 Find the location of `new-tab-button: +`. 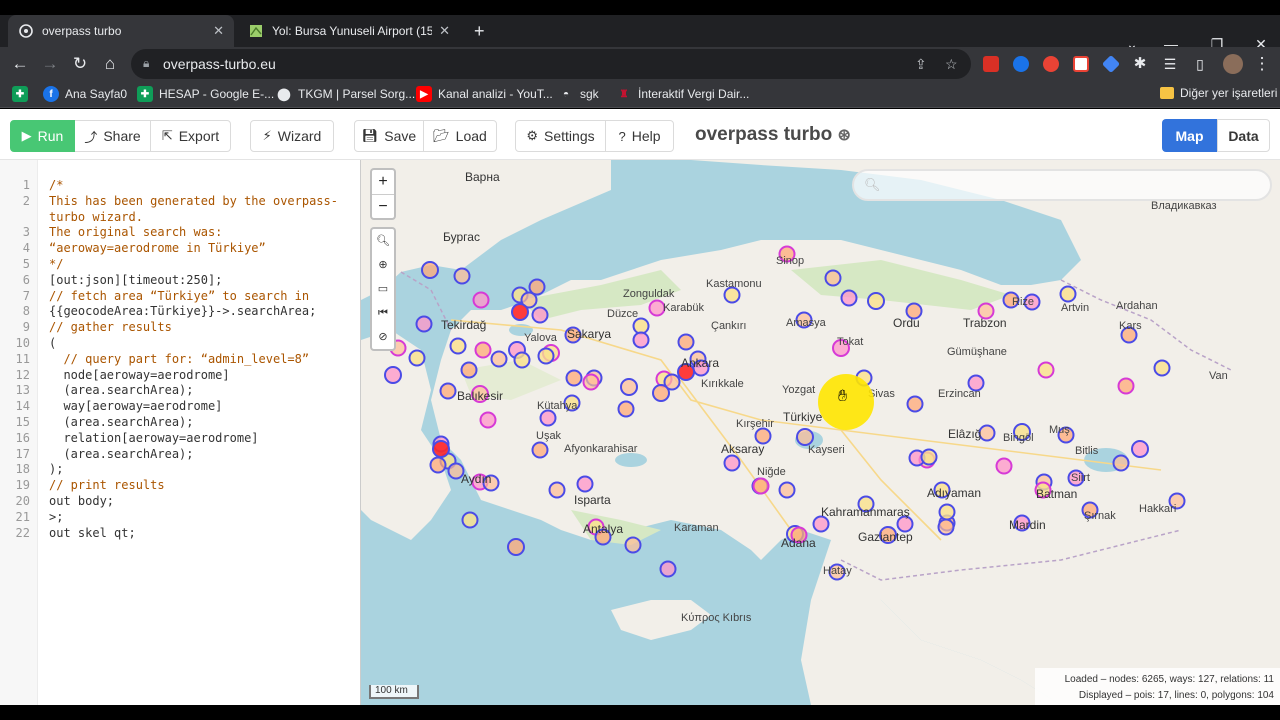

new-tab-button: + is located at coordinates (478, 31).